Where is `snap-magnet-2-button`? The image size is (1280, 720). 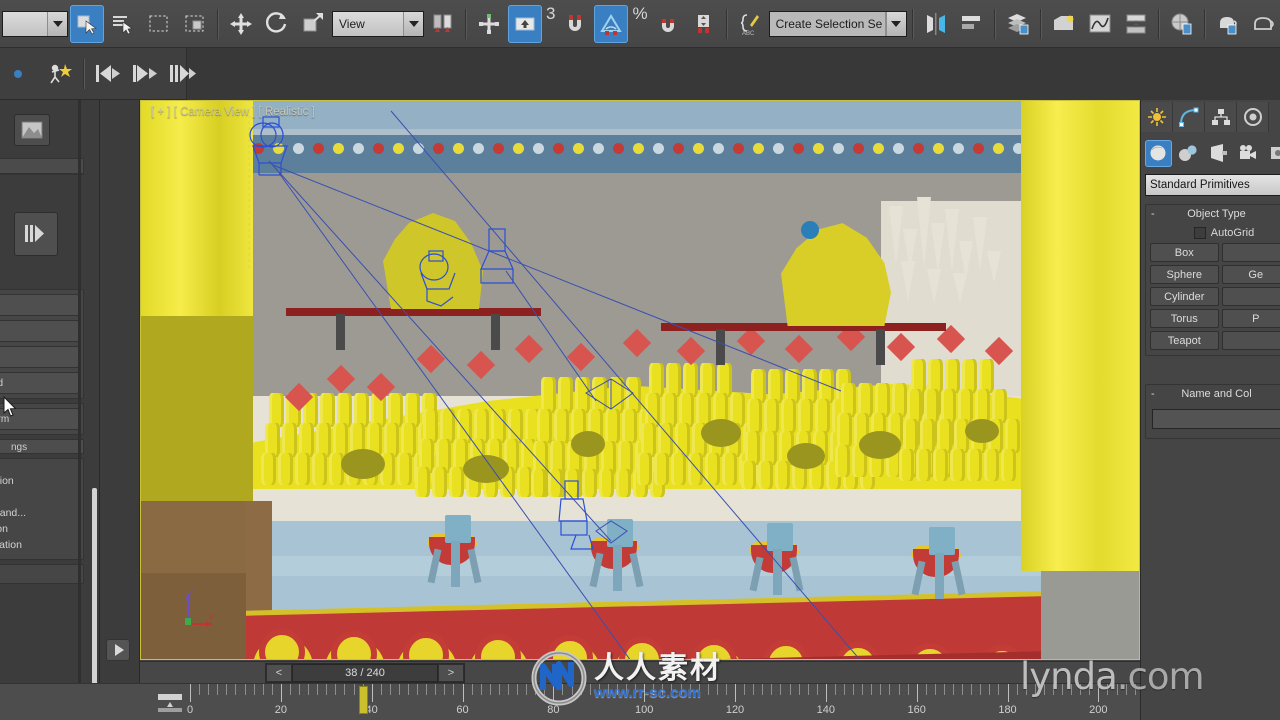 snap-magnet-2-button is located at coordinates (575, 24).